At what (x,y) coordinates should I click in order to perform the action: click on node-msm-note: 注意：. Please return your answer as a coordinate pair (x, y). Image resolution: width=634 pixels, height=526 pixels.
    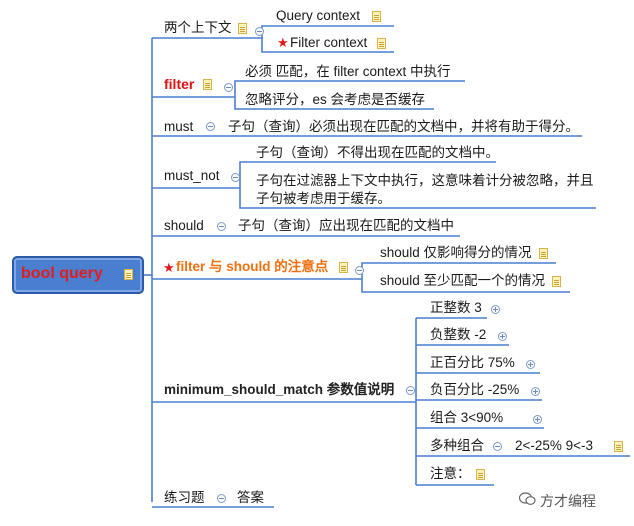
    Looking at the image, I should click on (450, 474).